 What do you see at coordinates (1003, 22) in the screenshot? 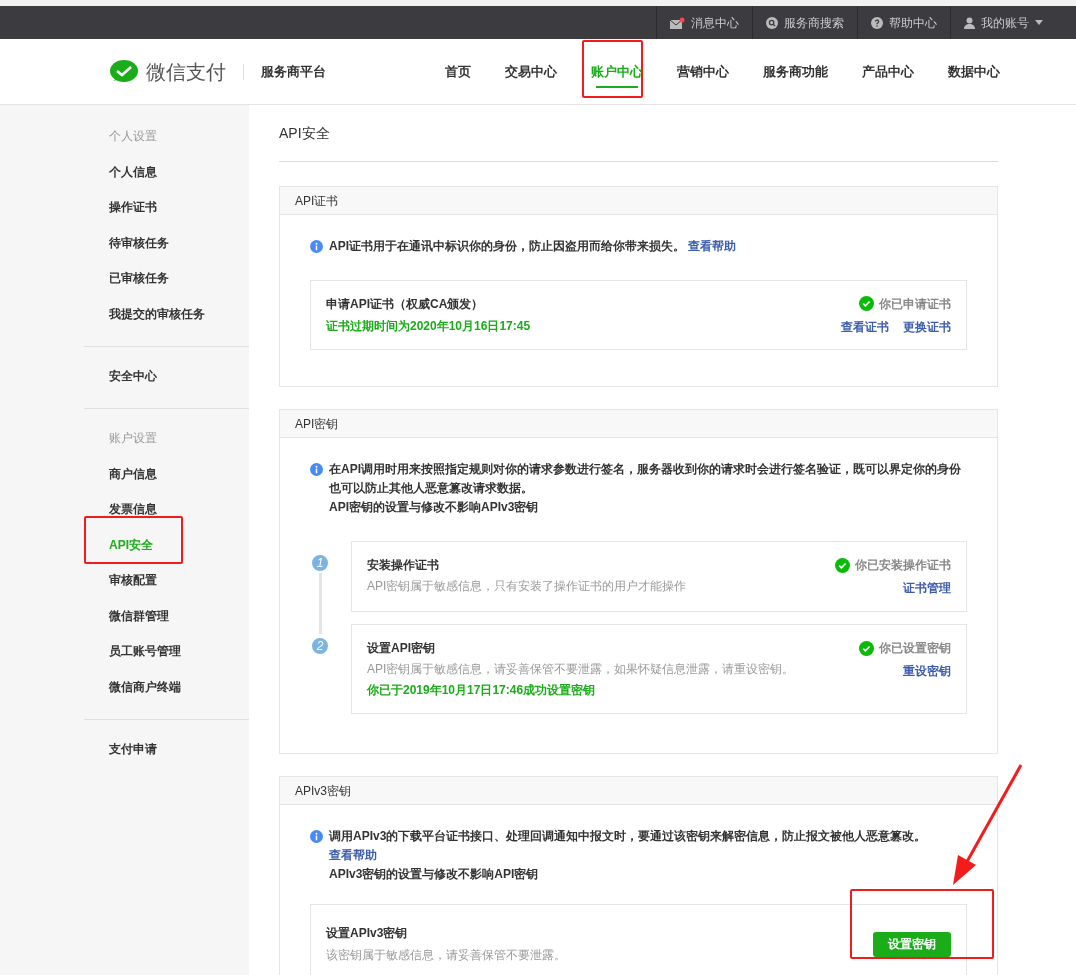
I see `top-bar-link: 我的账号` at bounding box center [1003, 22].